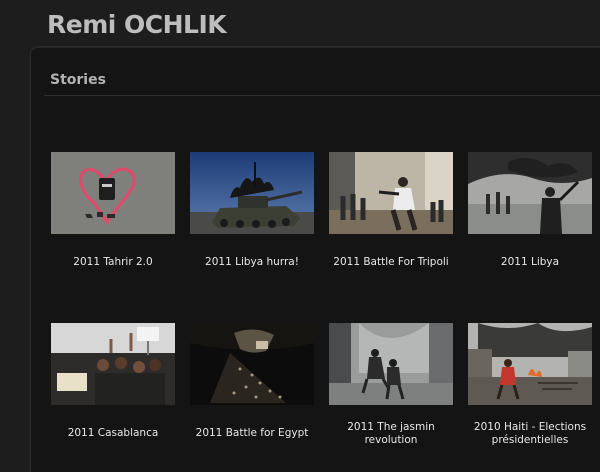 Image resolution: width=600 pixels, height=472 pixels. Describe the element at coordinates (252, 433) in the screenshot. I see `story-caption: 2011 Battle for Egypt` at that location.